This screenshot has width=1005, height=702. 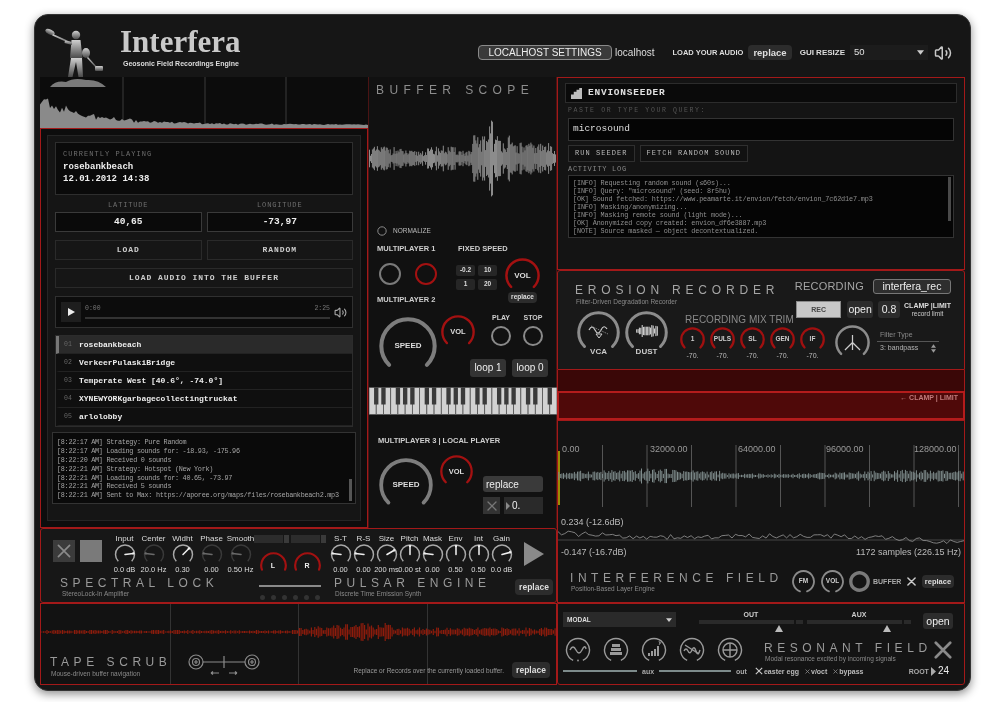 What do you see at coordinates (822, 52) in the screenshot?
I see `gui-resize-label: GUI RESIZE` at bounding box center [822, 52].